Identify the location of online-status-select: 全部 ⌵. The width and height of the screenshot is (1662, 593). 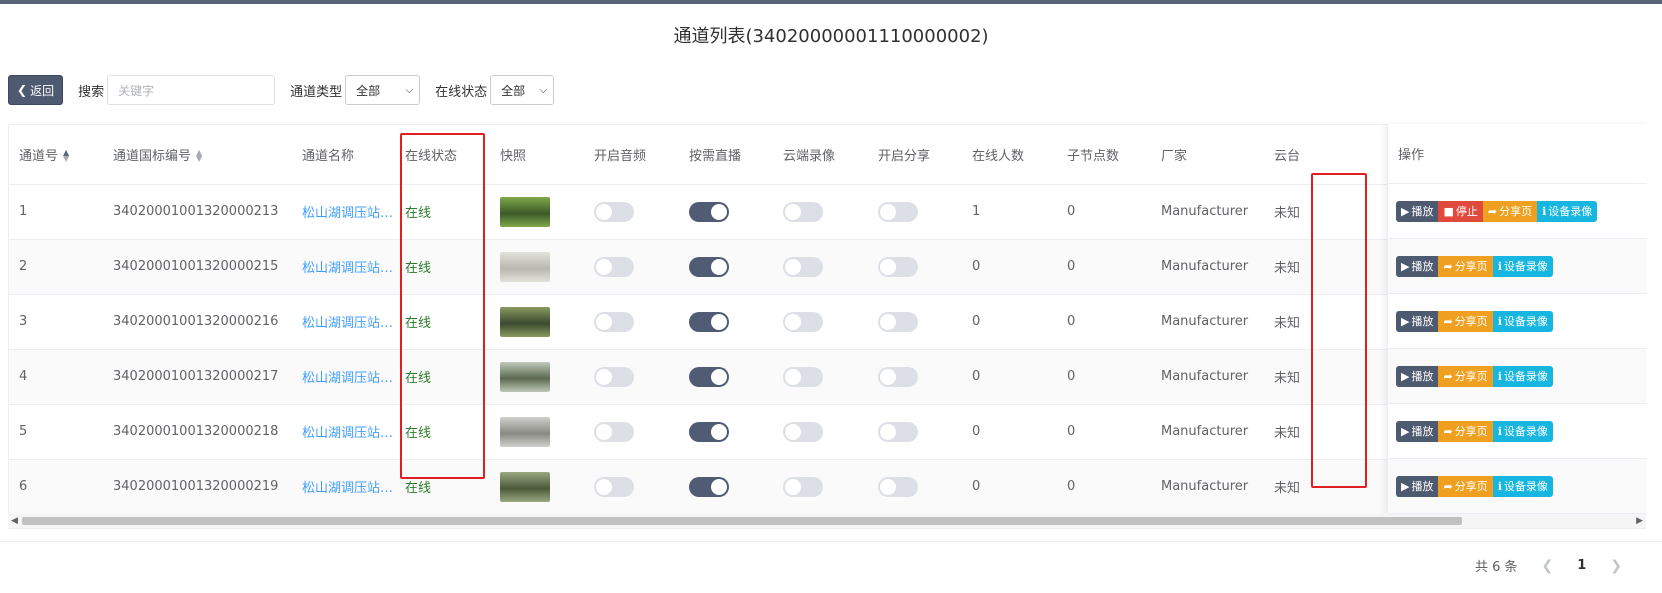
(522, 90).